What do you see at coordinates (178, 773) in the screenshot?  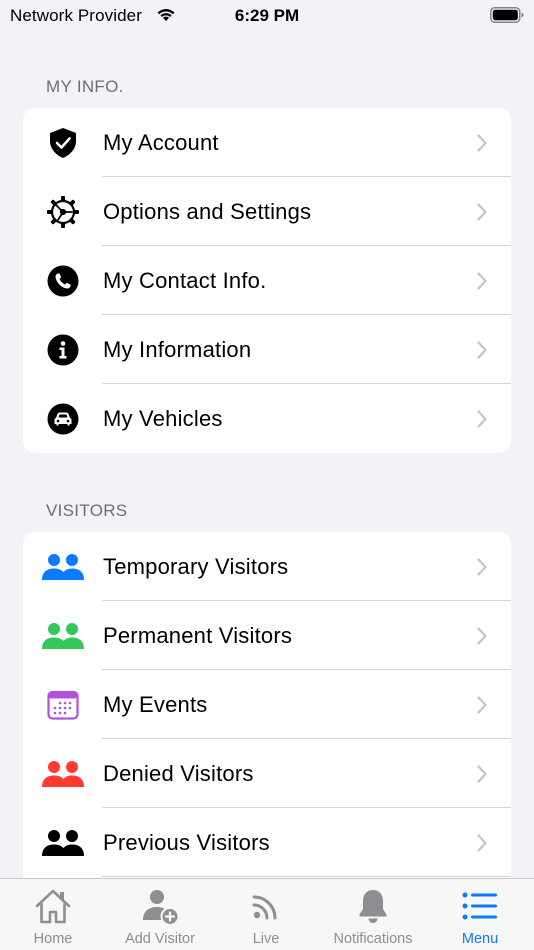 I see `row-label: Denied Visitors` at bounding box center [178, 773].